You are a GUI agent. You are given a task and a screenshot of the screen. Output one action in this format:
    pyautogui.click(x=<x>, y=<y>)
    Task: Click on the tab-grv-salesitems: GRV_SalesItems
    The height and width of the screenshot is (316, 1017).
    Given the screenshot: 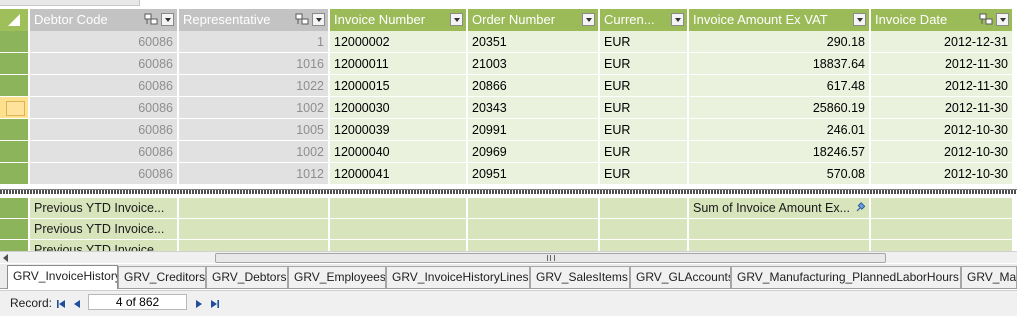 What is the action you would take?
    pyautogui.click(x=580, y=277)
    